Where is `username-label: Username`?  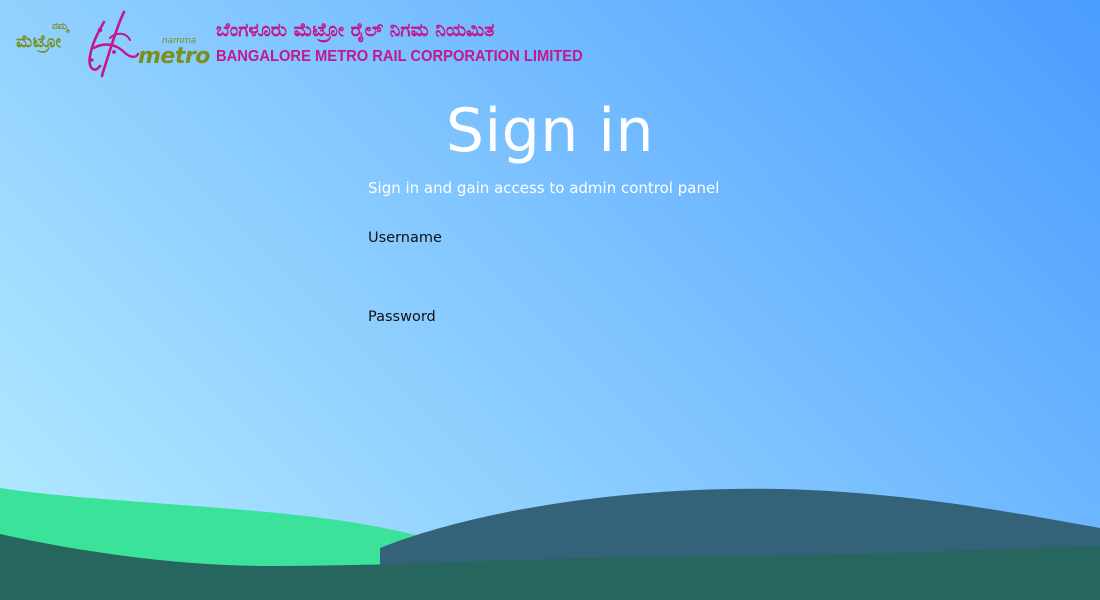 username-label: Username is located at coordinates (405, 238).